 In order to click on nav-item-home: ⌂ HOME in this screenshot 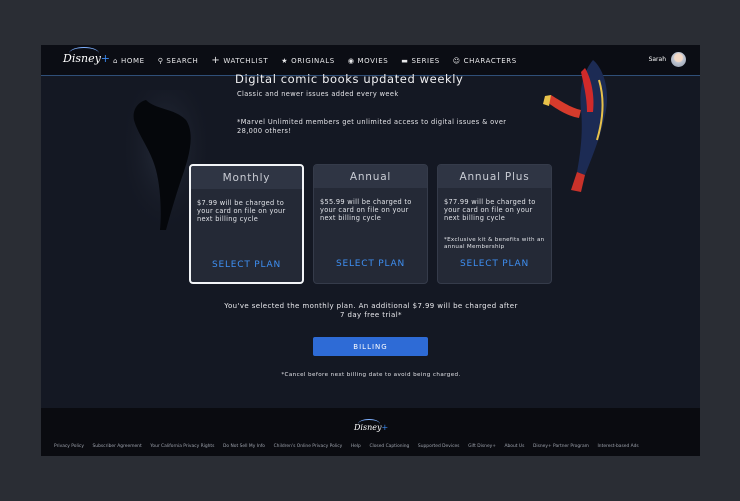, I will do `click(129, 60)`.